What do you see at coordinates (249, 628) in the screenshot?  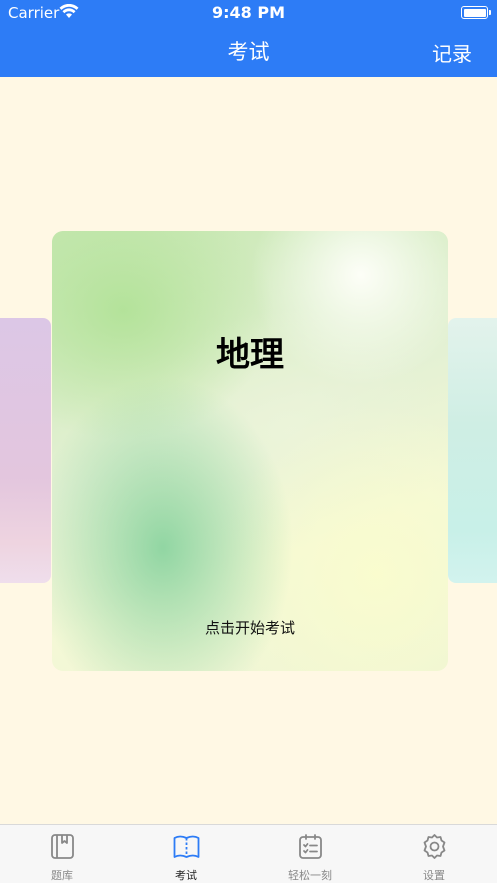 I see `start-exam-hint: 点击开始考试` at bounding box center [249, 628].